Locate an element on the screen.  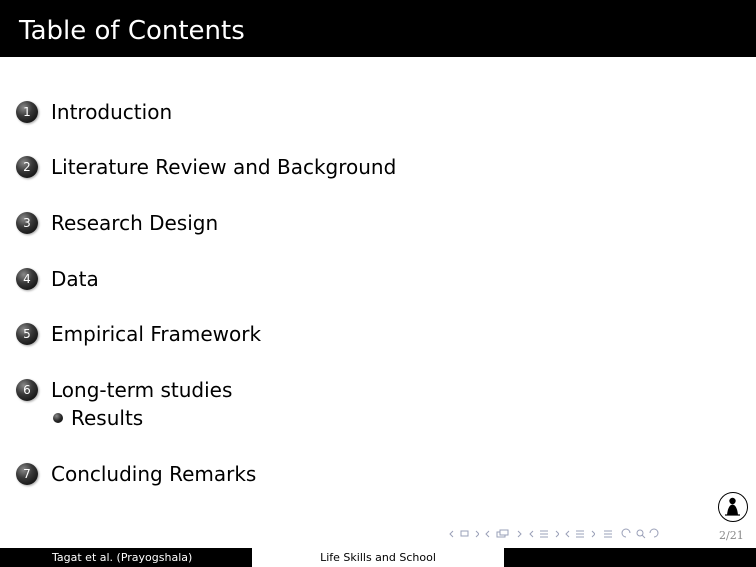
toc-subitem-label: Results is located at coordinates (107, 418).